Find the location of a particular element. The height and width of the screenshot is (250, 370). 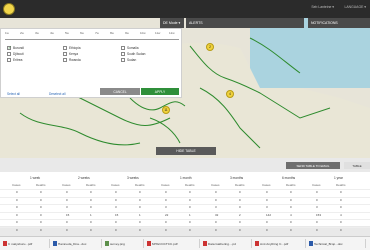

option-label: Djibouti is located at coordinates (18, 54).